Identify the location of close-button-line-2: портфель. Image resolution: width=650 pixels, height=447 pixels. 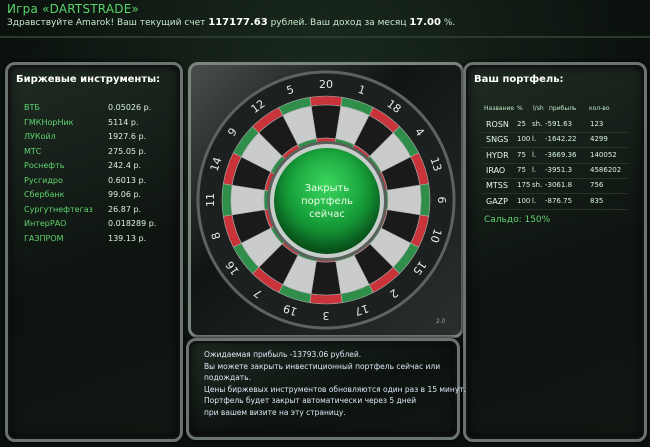
(327, 201).